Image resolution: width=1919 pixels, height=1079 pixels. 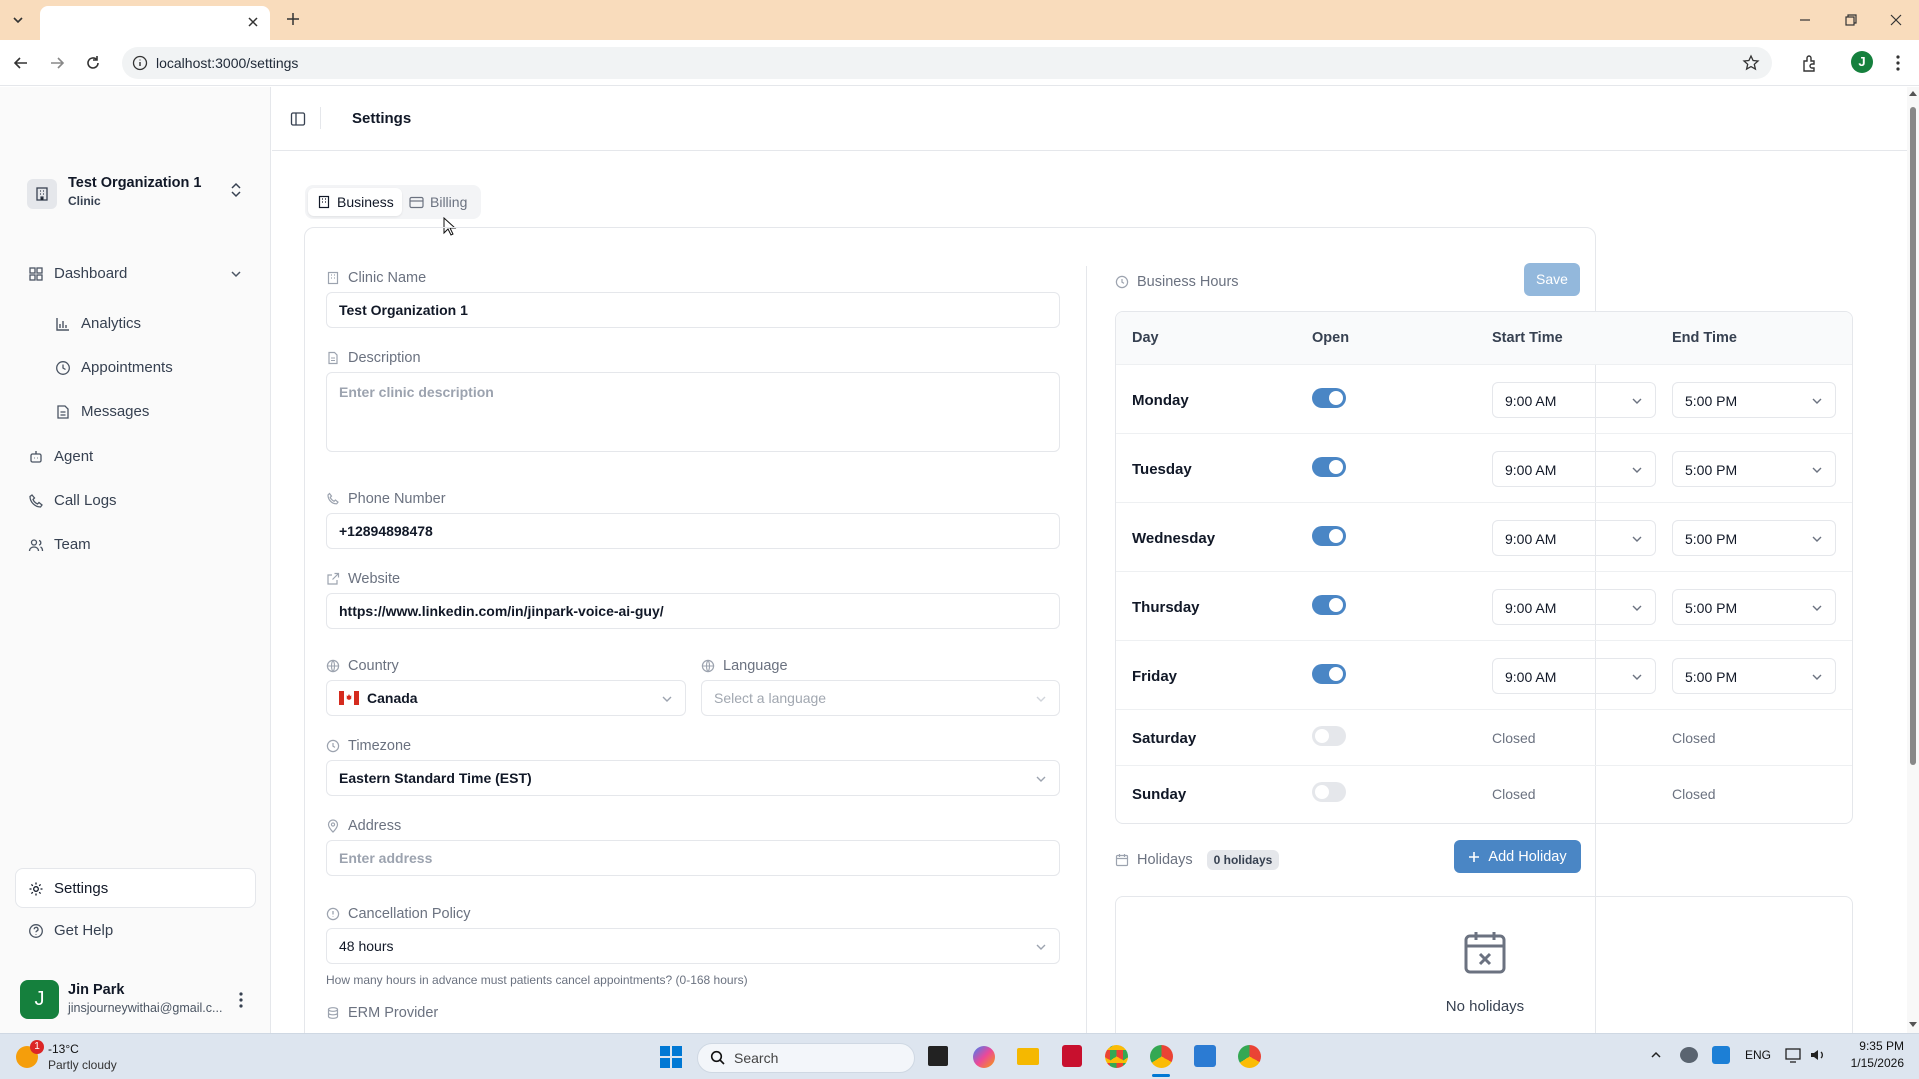 What do you see at coordinates (135, 183) in the screenshot?
I see `org-name: Test Organization 1` at bounding box center [135, 183].